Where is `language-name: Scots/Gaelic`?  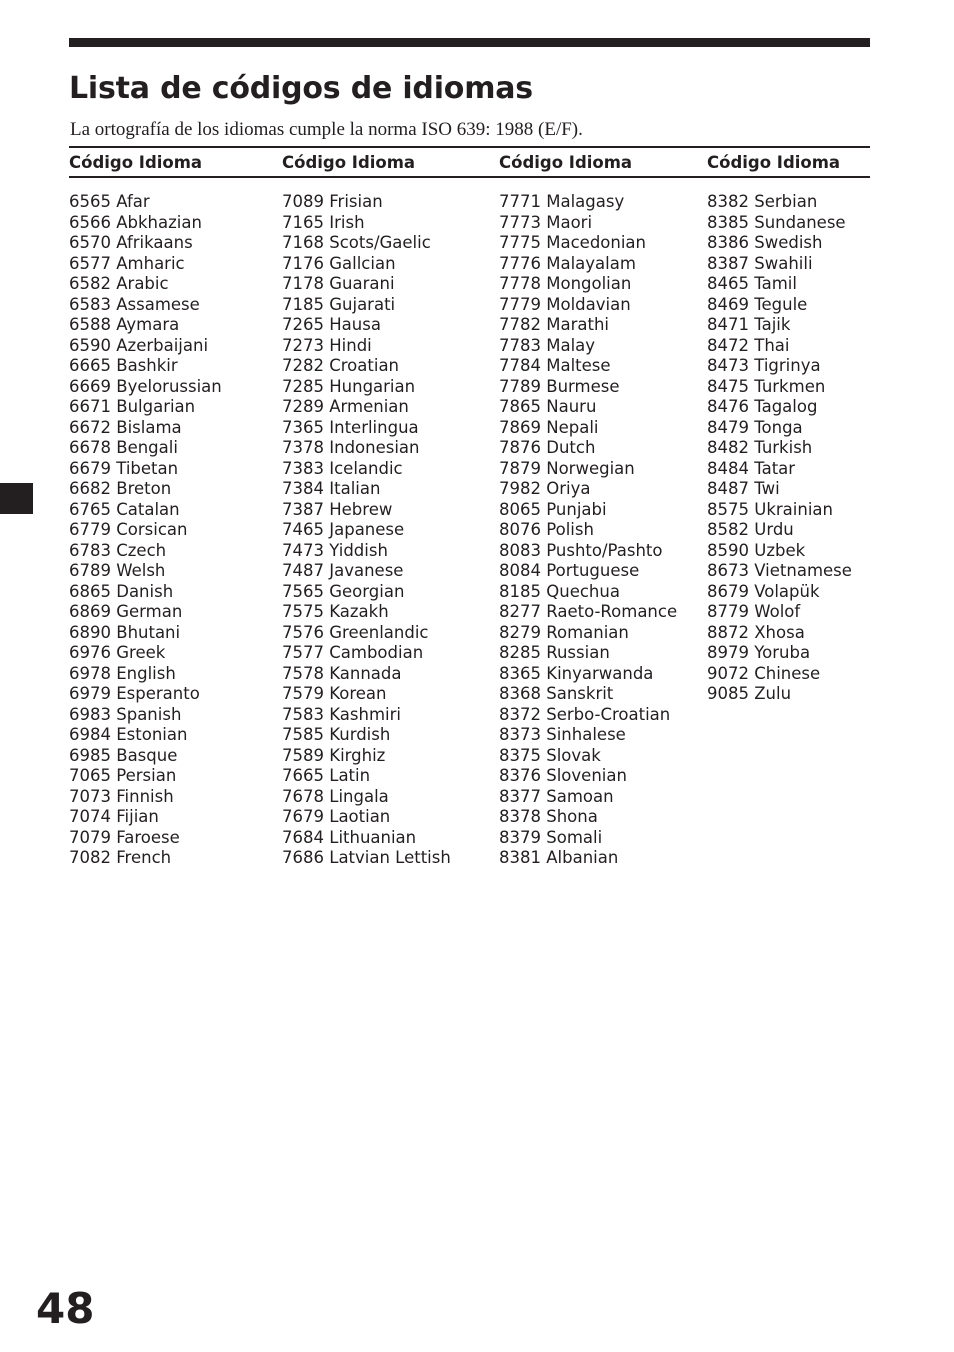
language-name: Scots/Gaelic is located at coordinates (377, 242).